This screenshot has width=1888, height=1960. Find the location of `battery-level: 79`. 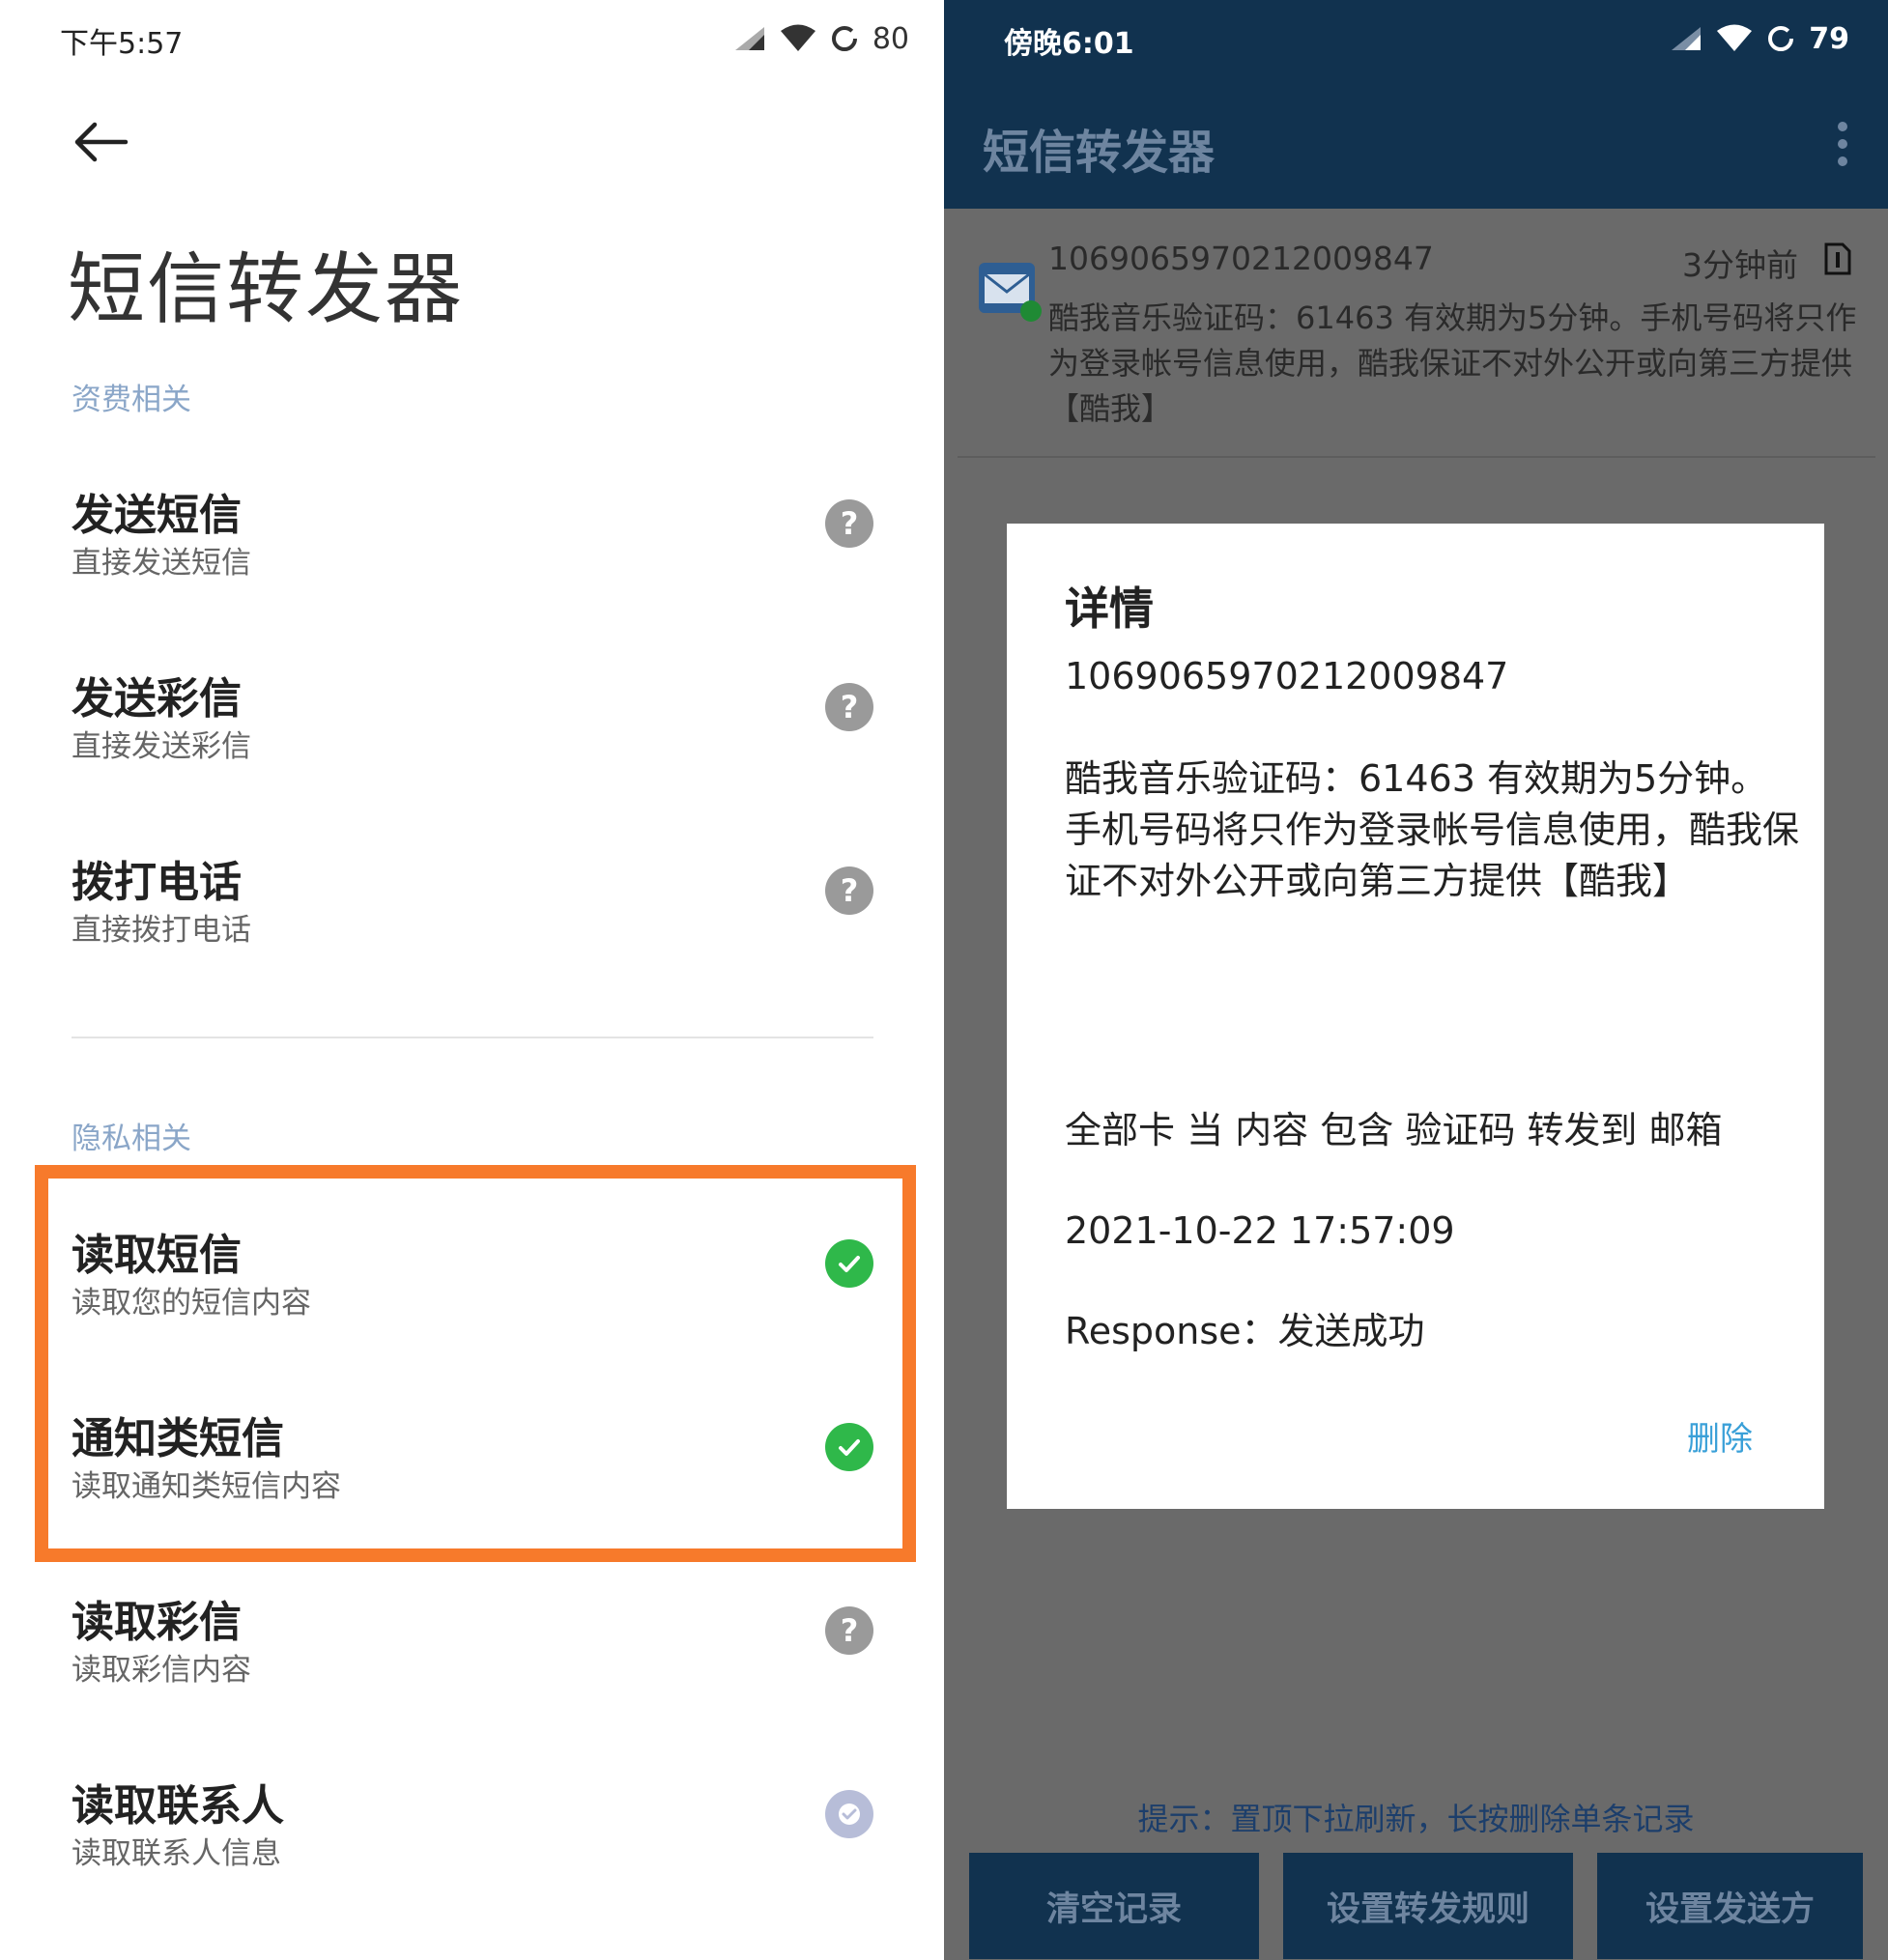

battery-level: 79 is located at coordinates (1829, 38).